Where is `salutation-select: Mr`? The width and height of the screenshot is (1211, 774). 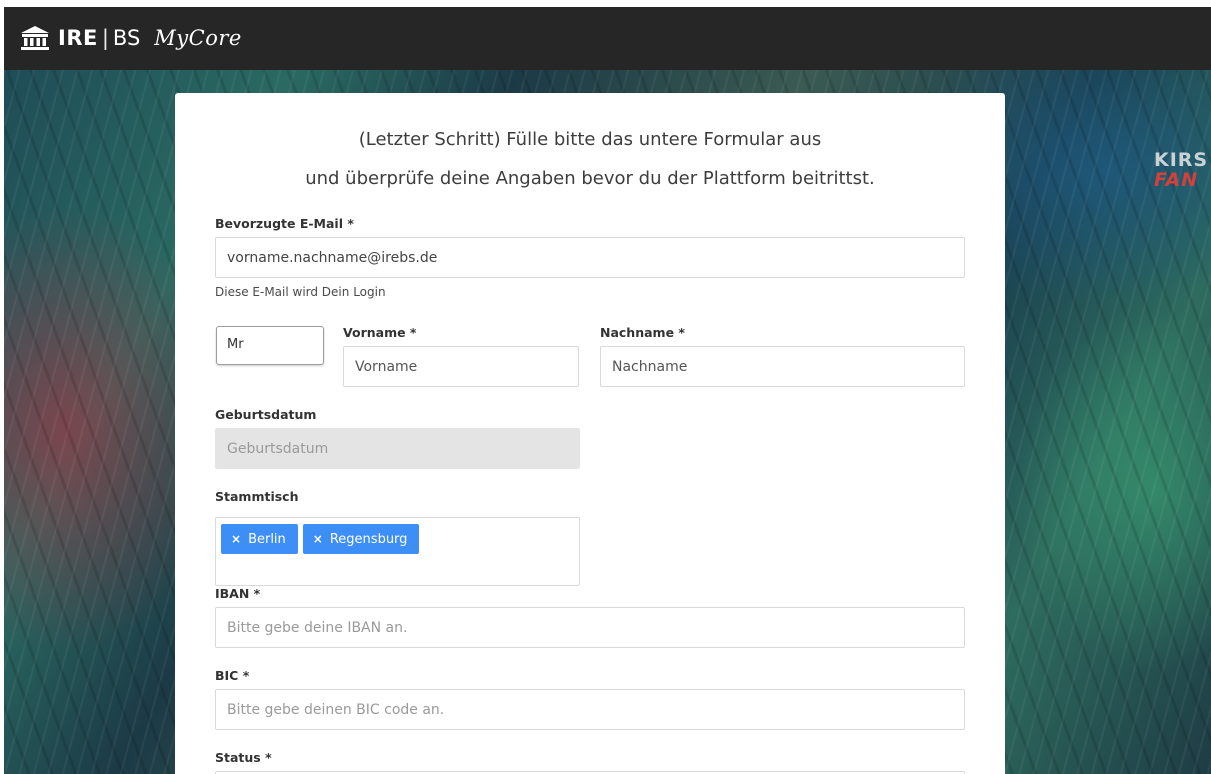 salutation-select: Mr is located at coordinates (270, 345).